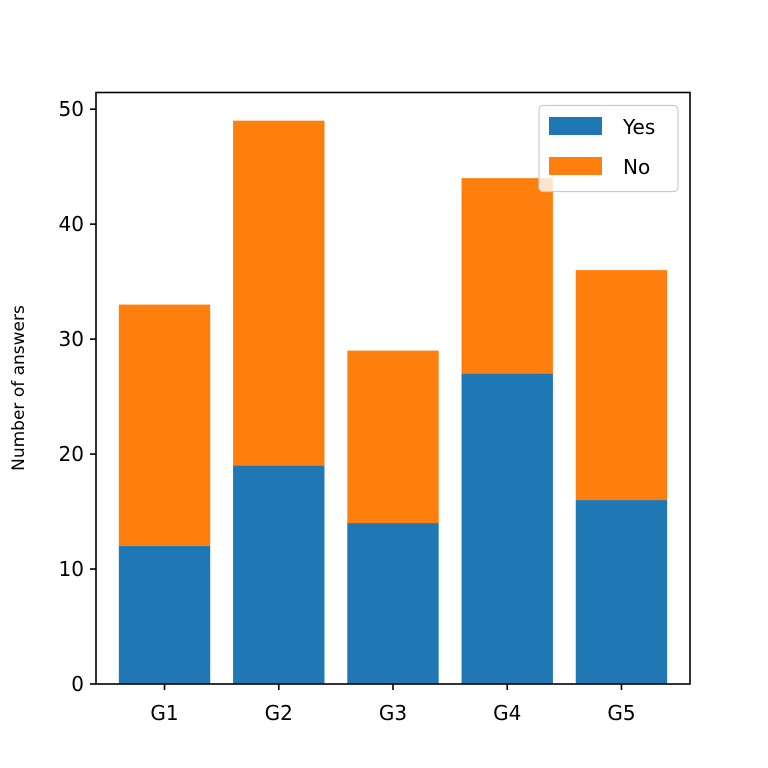  Describe the element at coordinates (507, 276) in the screenshot. I see `bar-no-g4` at that location.